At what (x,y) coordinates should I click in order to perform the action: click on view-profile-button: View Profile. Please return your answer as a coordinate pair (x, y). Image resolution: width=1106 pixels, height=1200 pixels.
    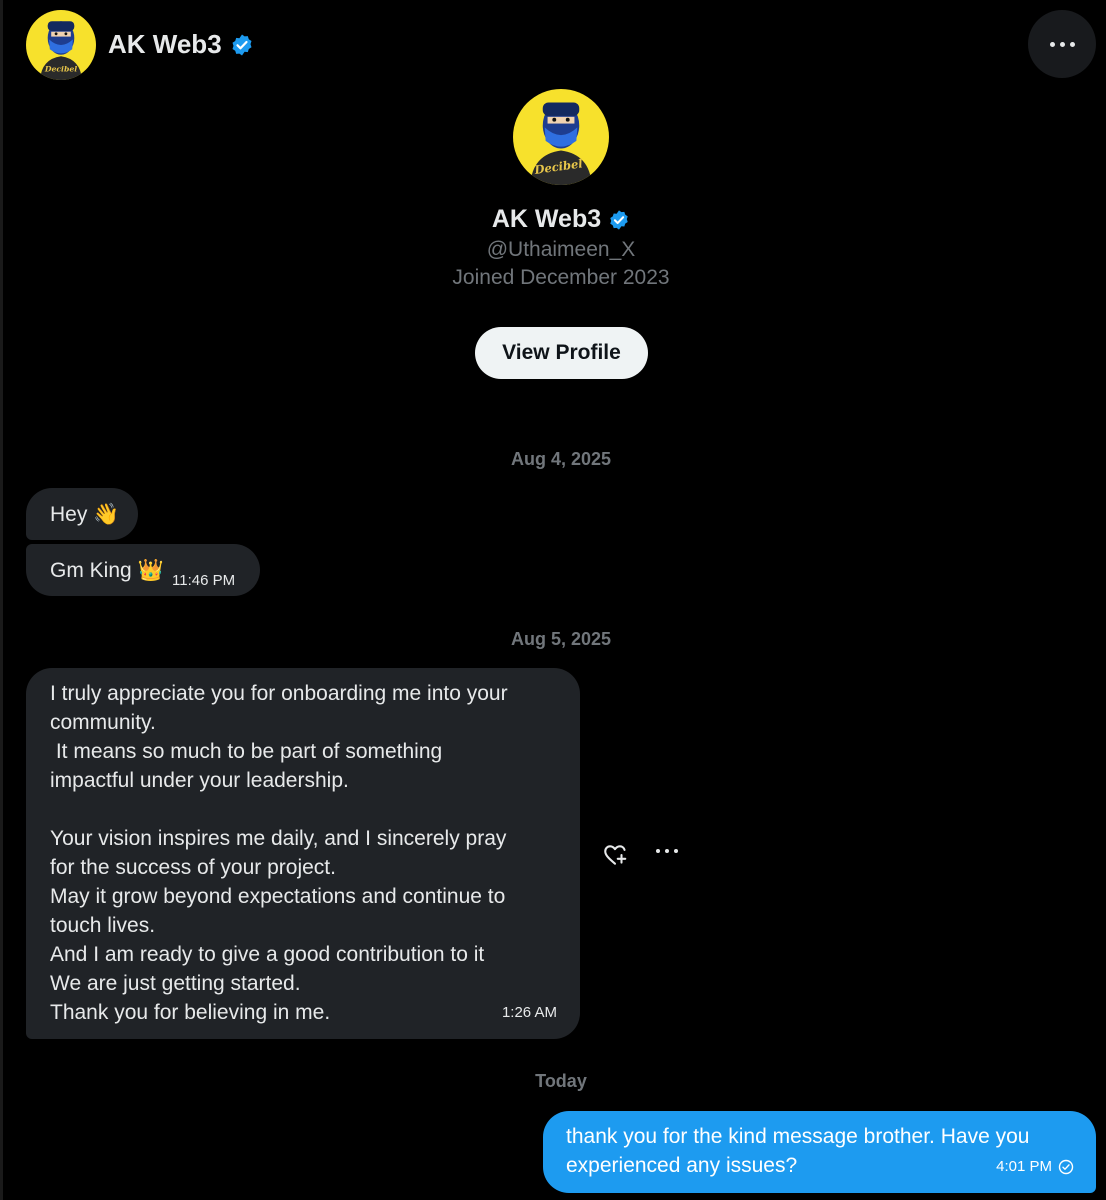
    Looking at the image, I should click on (561, 353).